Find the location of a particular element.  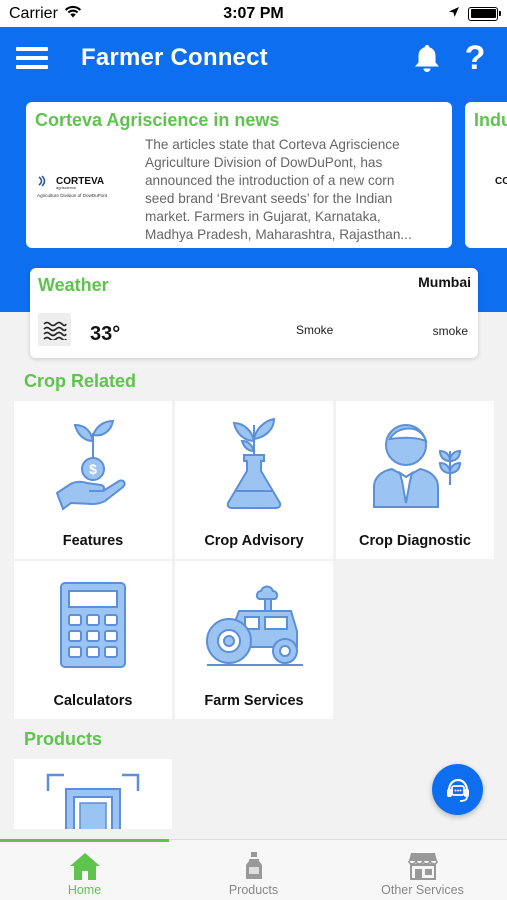

corteva-logo: CORTEVA is located at coordinates (490, 188).